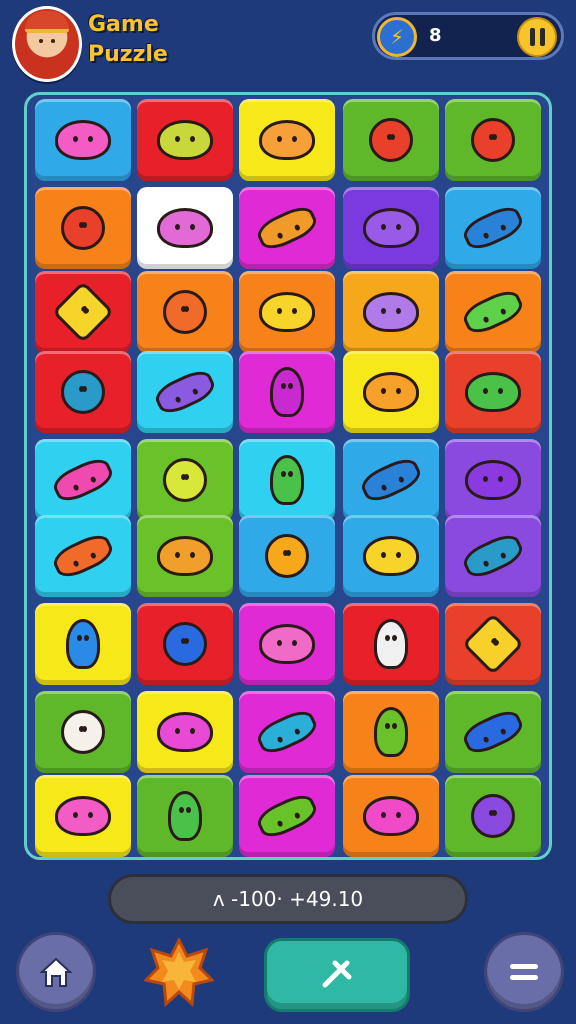  I want to click on puzzle-tile-r7-c5, so click(493, 644).